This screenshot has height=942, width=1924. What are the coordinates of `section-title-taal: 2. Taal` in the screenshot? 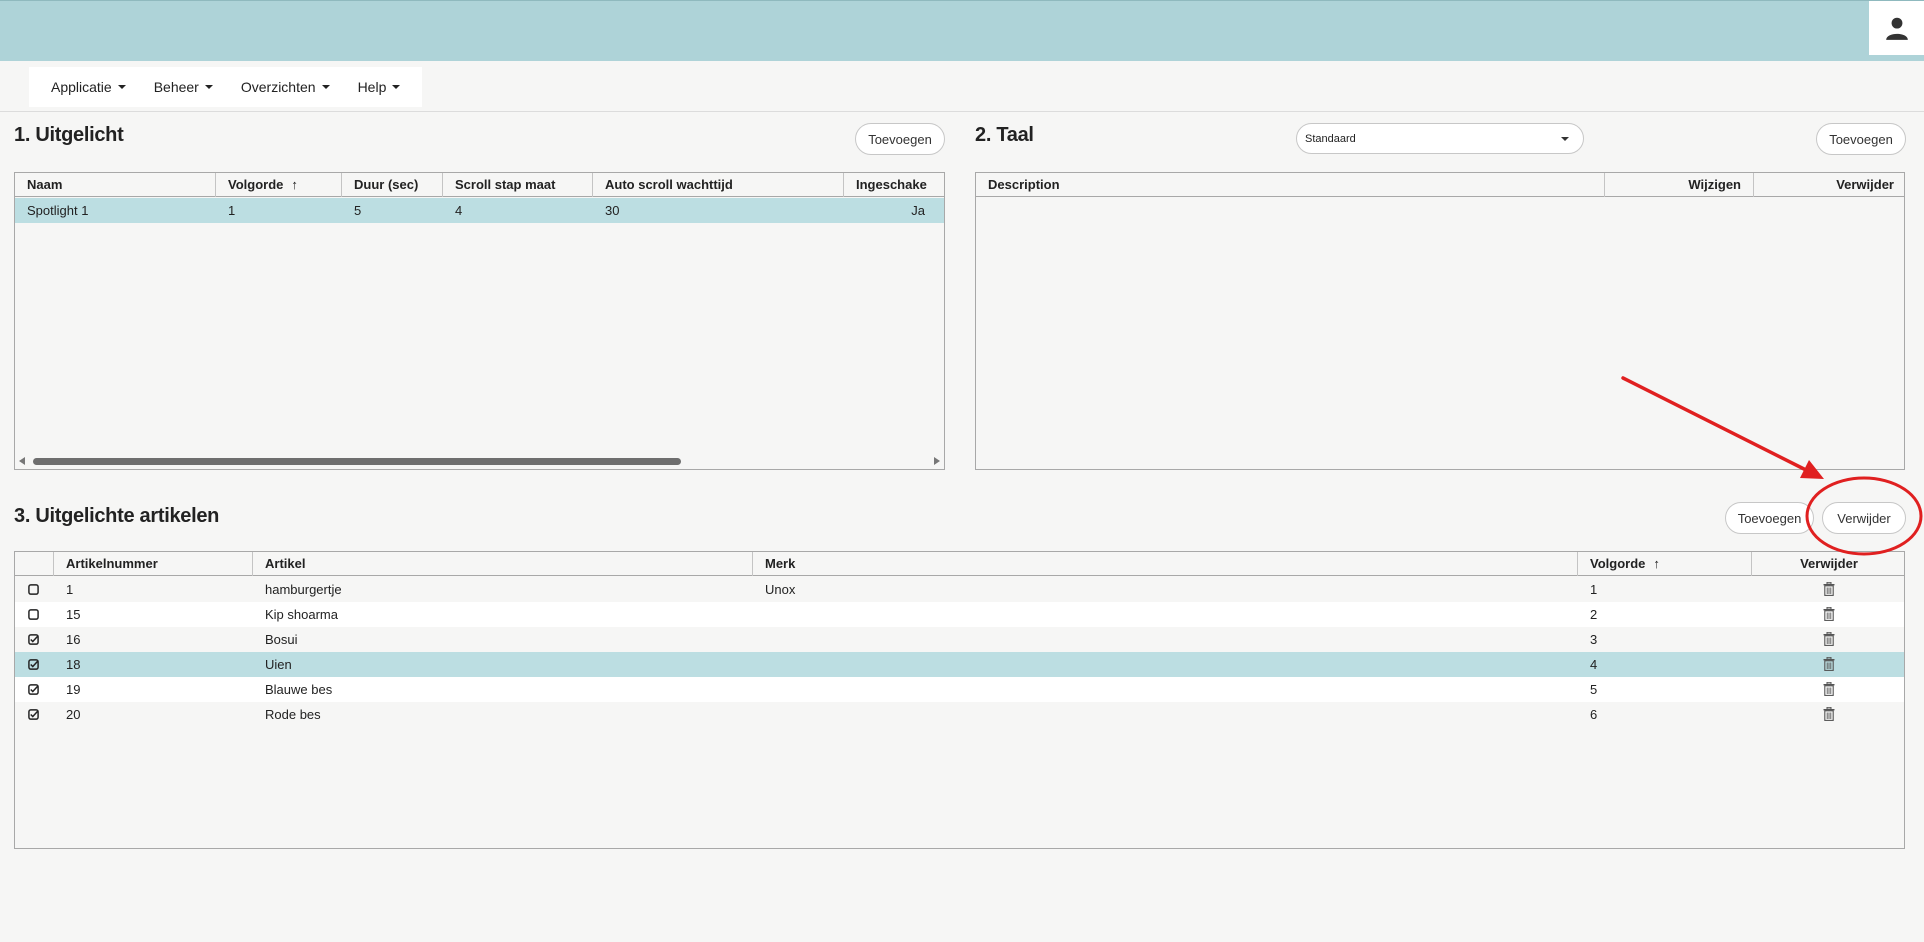 It's located at (1004, 135).